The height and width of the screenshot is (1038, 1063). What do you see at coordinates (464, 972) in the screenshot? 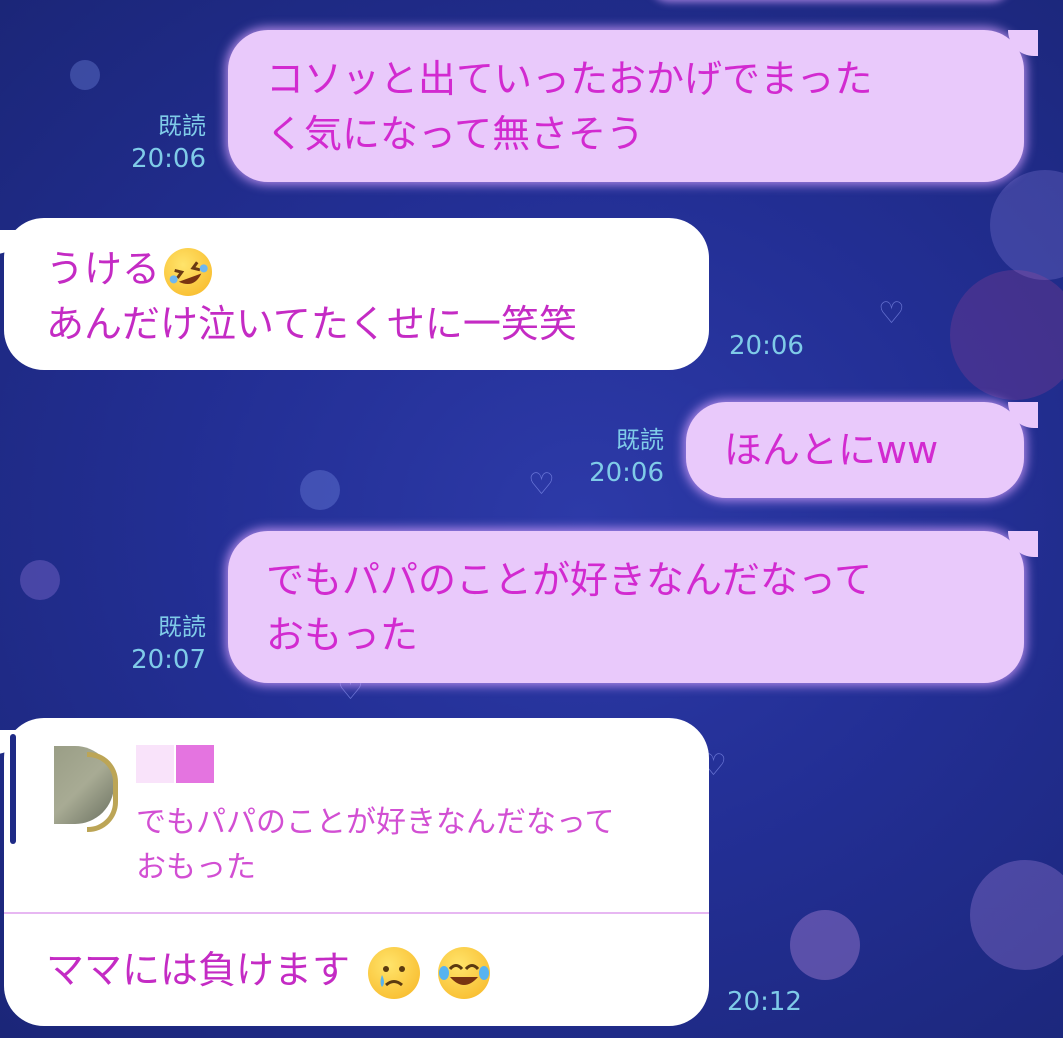
I see `tears-of-joy-emoji-icon` at bounding box center [464, 972].